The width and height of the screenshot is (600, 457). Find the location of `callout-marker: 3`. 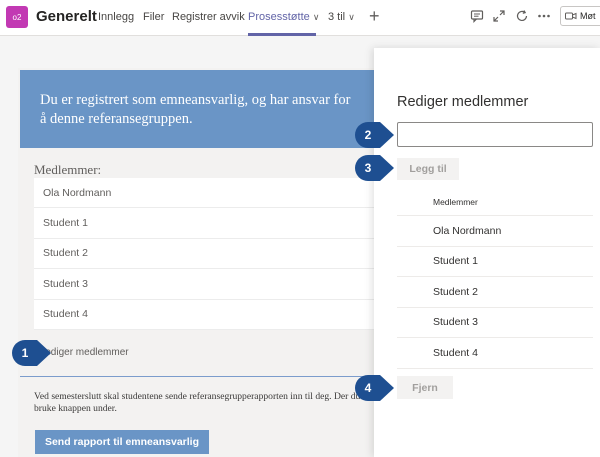

callout-marker: 3 is located at coordinates (375, 168).